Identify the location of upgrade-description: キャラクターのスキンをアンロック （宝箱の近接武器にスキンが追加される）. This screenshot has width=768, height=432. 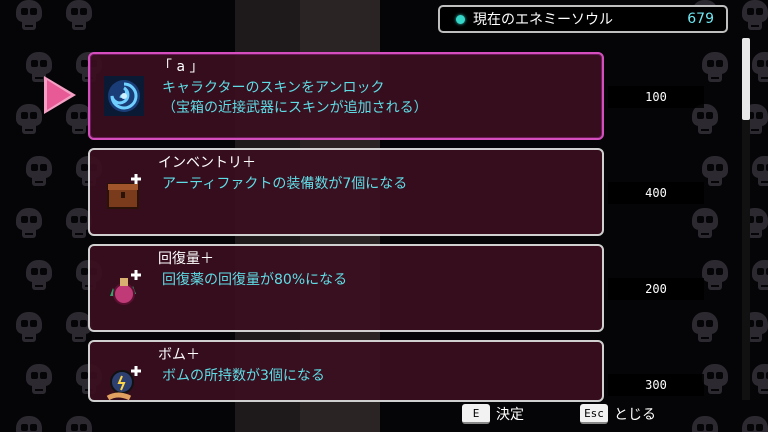
(295, 98).